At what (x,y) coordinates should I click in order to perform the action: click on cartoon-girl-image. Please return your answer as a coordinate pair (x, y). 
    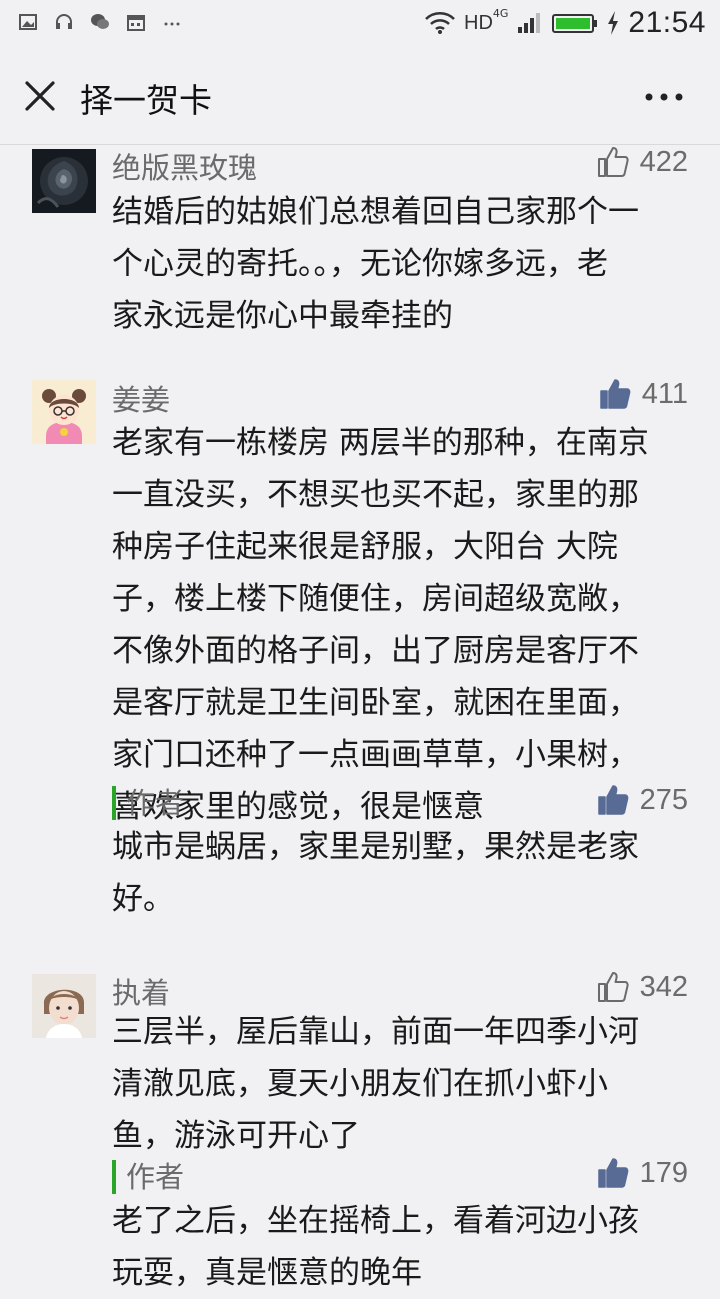
    Looking at the image, I should click on (64, 412).